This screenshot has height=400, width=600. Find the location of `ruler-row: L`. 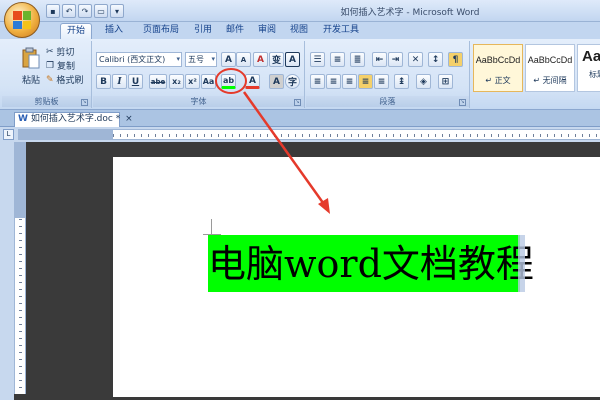

ruler-row: L is located at coordinates (300, 134).